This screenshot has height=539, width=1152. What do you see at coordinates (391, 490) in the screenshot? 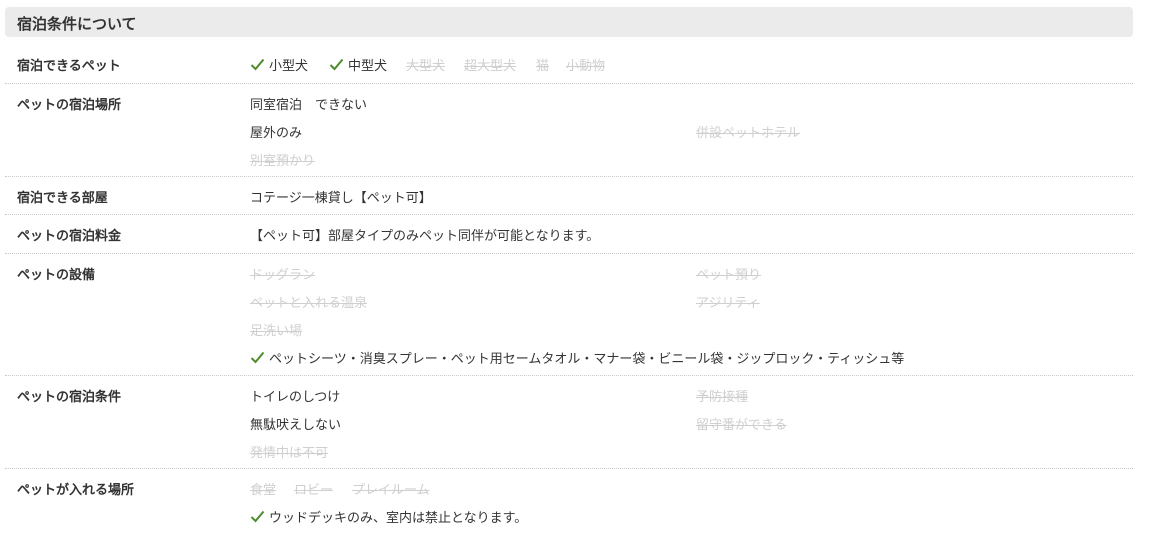
I see `area-item-playroom: プレイルーム` at bounding box center [391, 490].